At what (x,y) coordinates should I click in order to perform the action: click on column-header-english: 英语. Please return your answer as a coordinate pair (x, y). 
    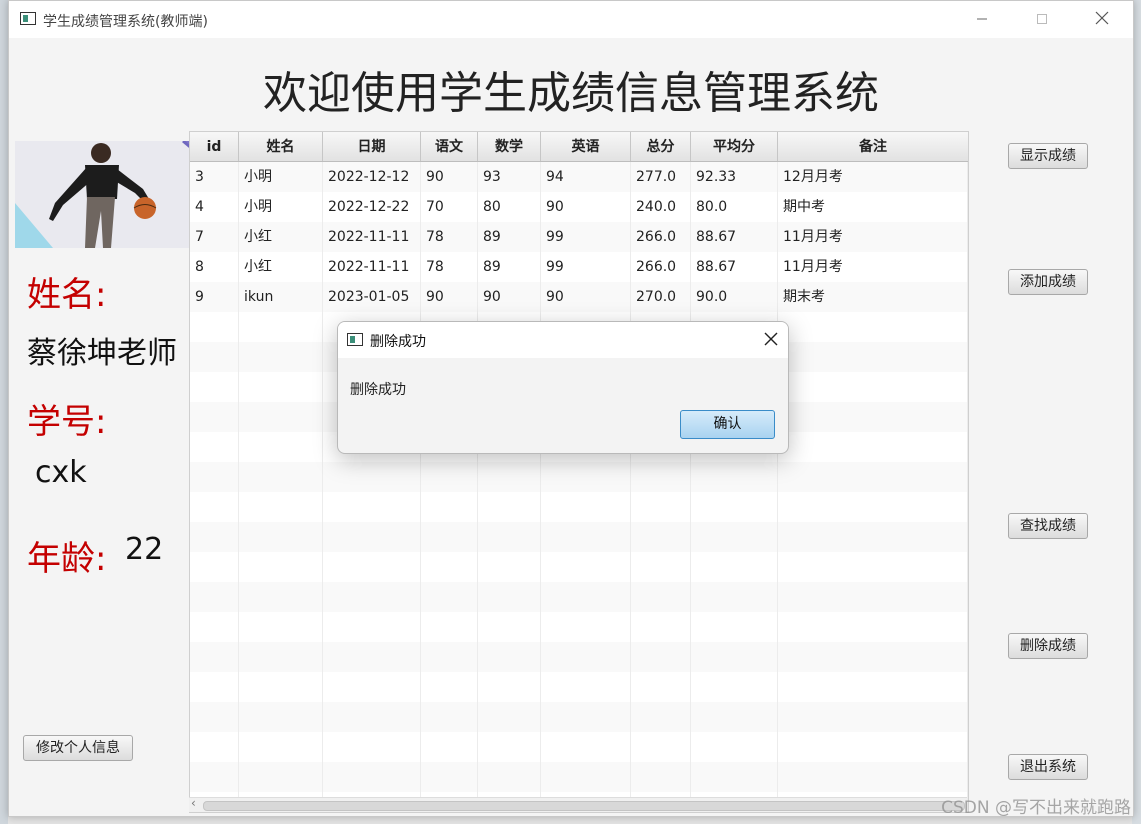
    Looking at the image, I should click on (586, 146).